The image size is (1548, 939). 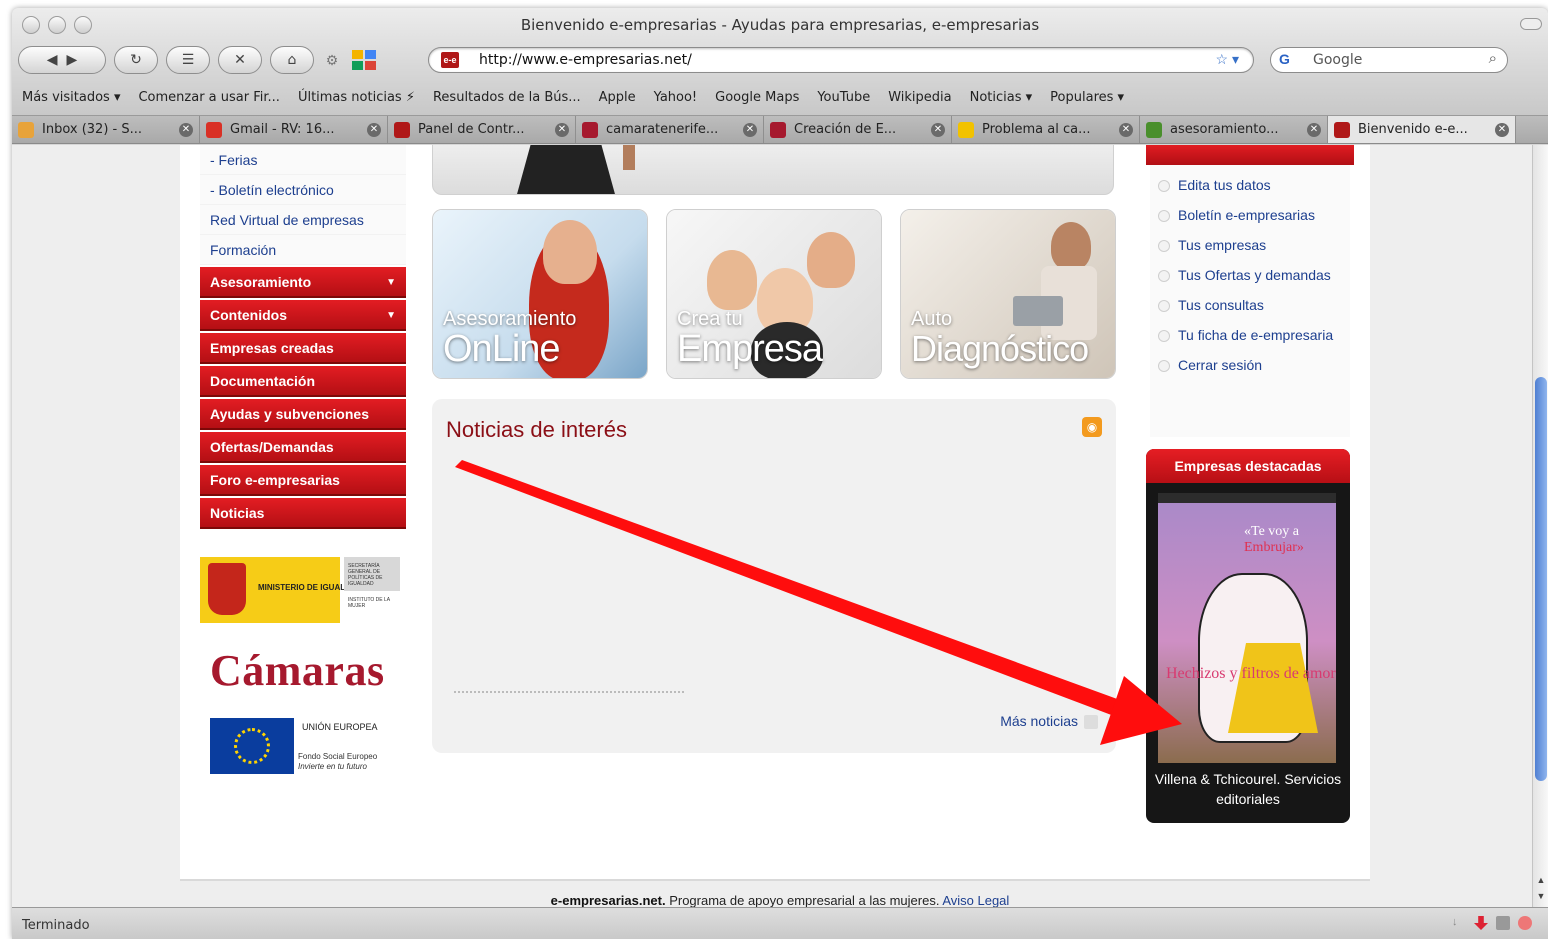 What do you see at coordinates (1525, 923) in the screenshot?
I see `notification-icon` at bounding box center [1525, 923].